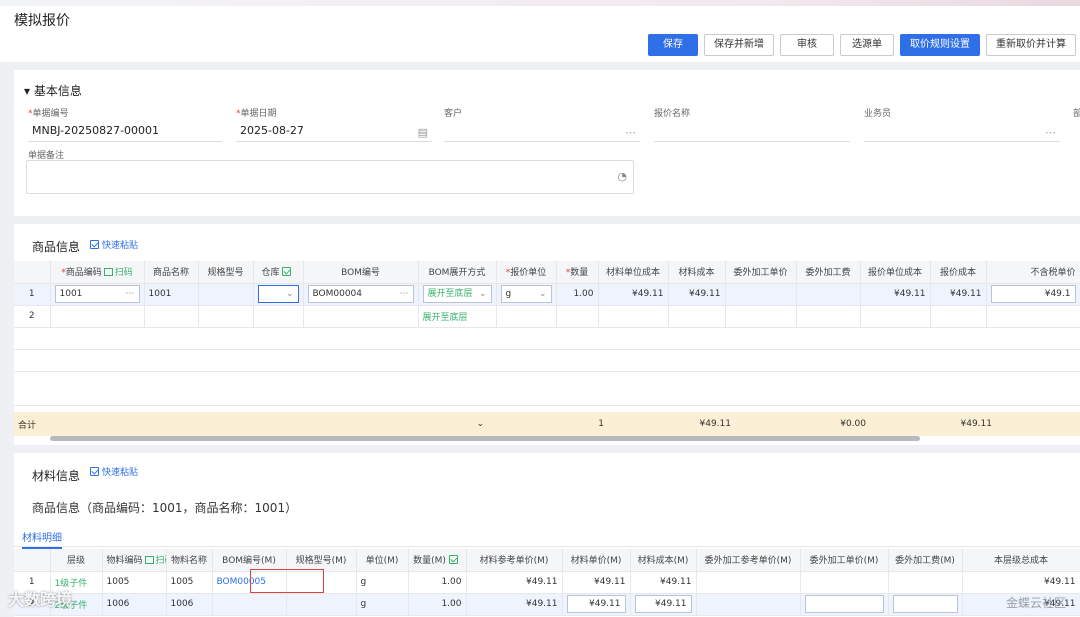 This screenshot has width=1080, height=617. What do you see at coordinates (940, 45) in the screenshot?
I see `pricing-rule-settings-button: 取价规则设置` at bounding box center [940, 45].